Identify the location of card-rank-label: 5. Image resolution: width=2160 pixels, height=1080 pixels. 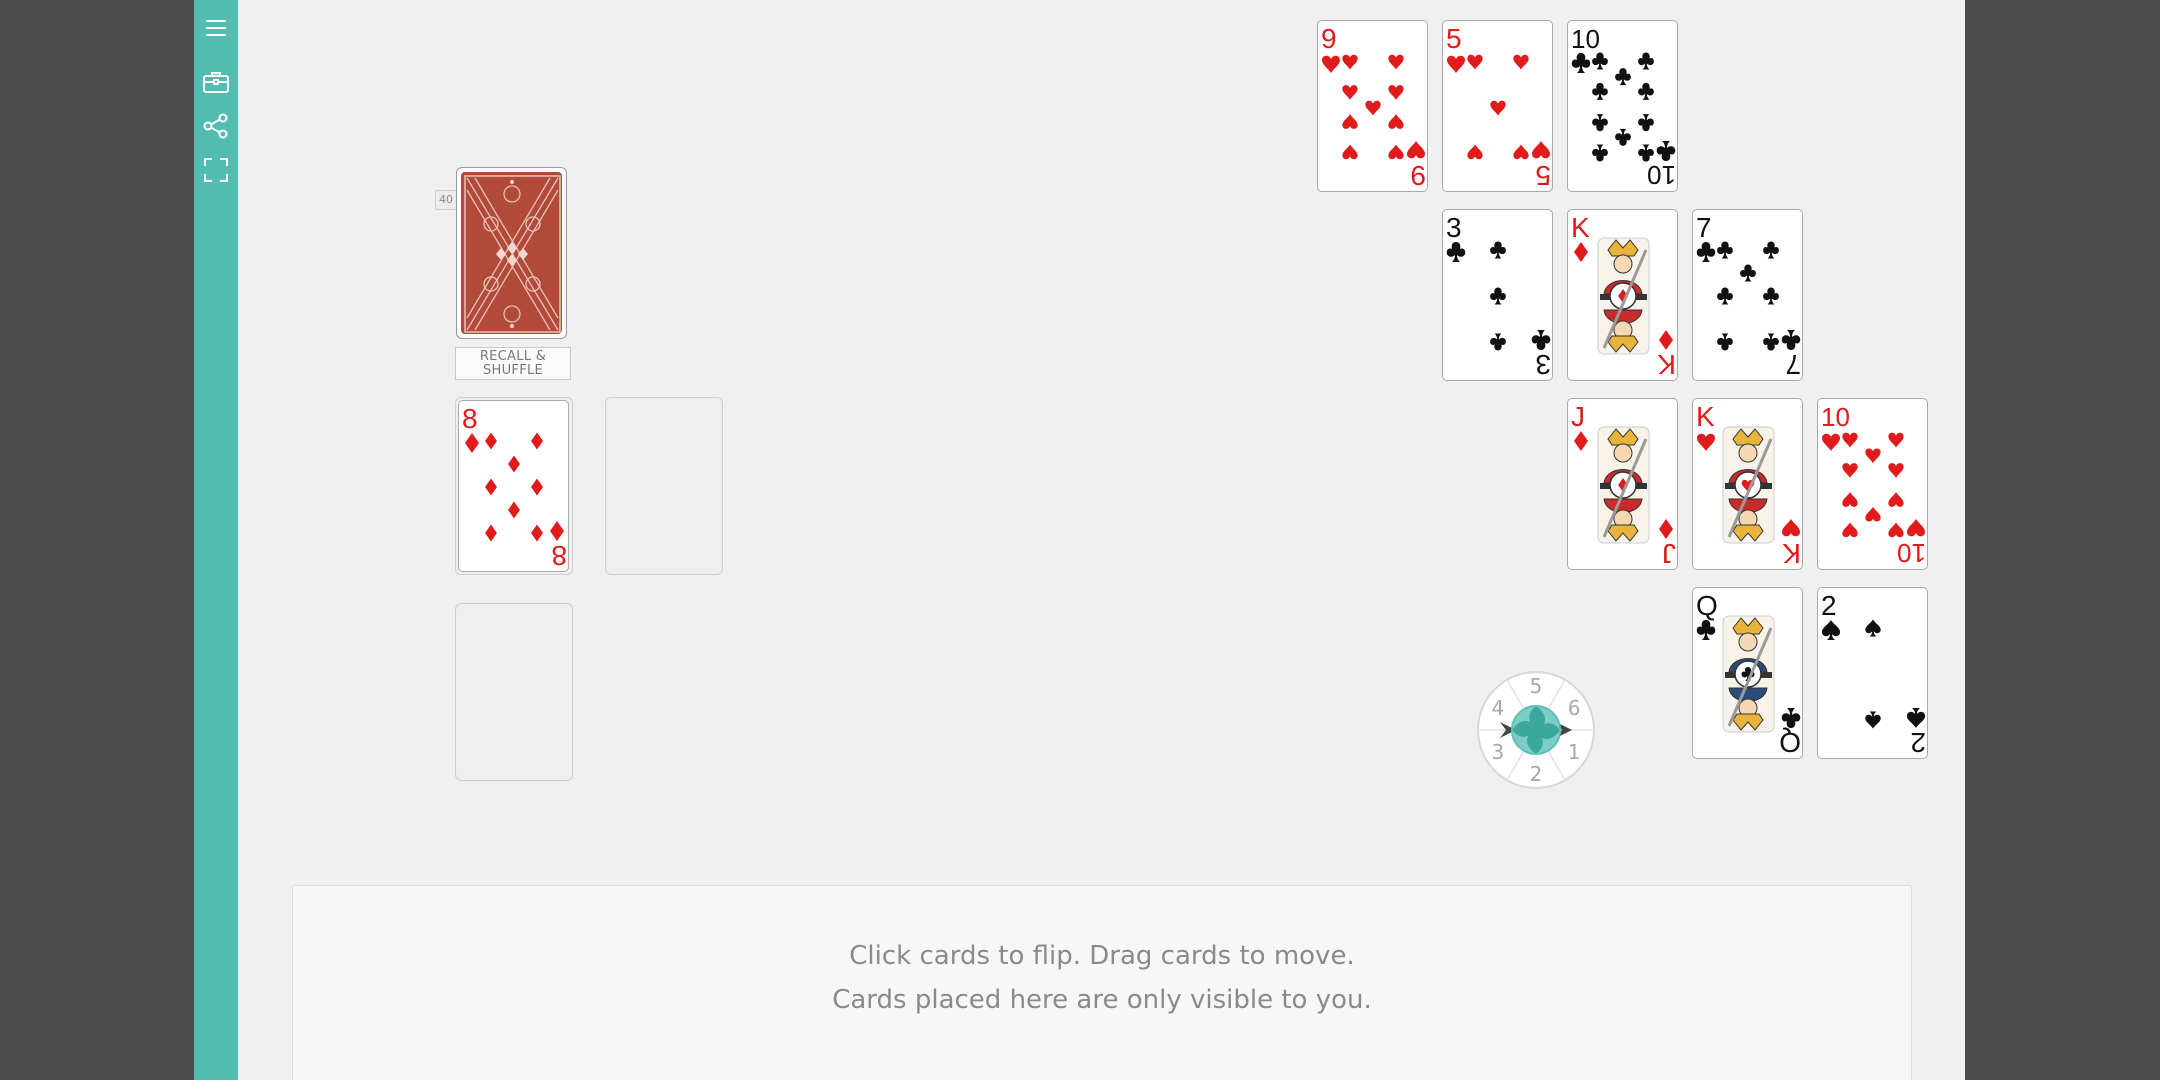
(1543, 175).